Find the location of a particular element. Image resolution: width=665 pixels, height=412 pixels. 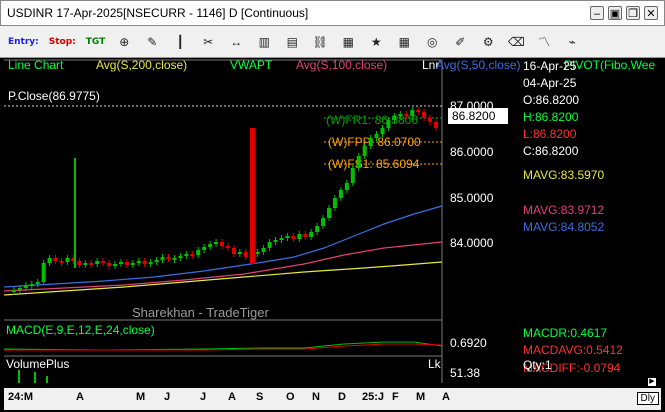

x-label: N is located at coordinates (316, 397).